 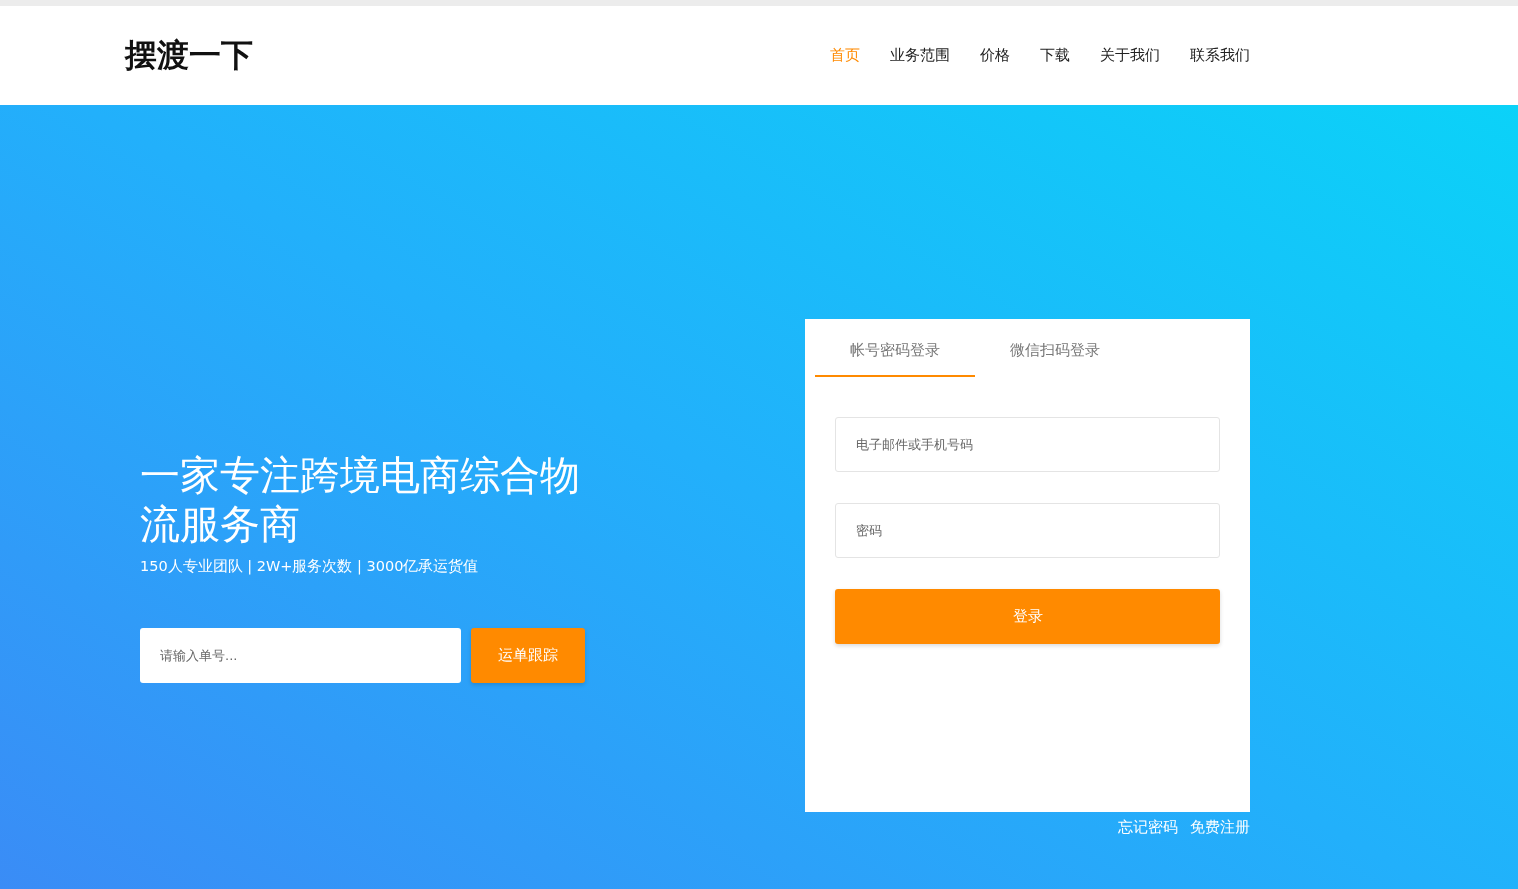 I want to click on nav-link: 关于我们, so click(x=1130, y=55).